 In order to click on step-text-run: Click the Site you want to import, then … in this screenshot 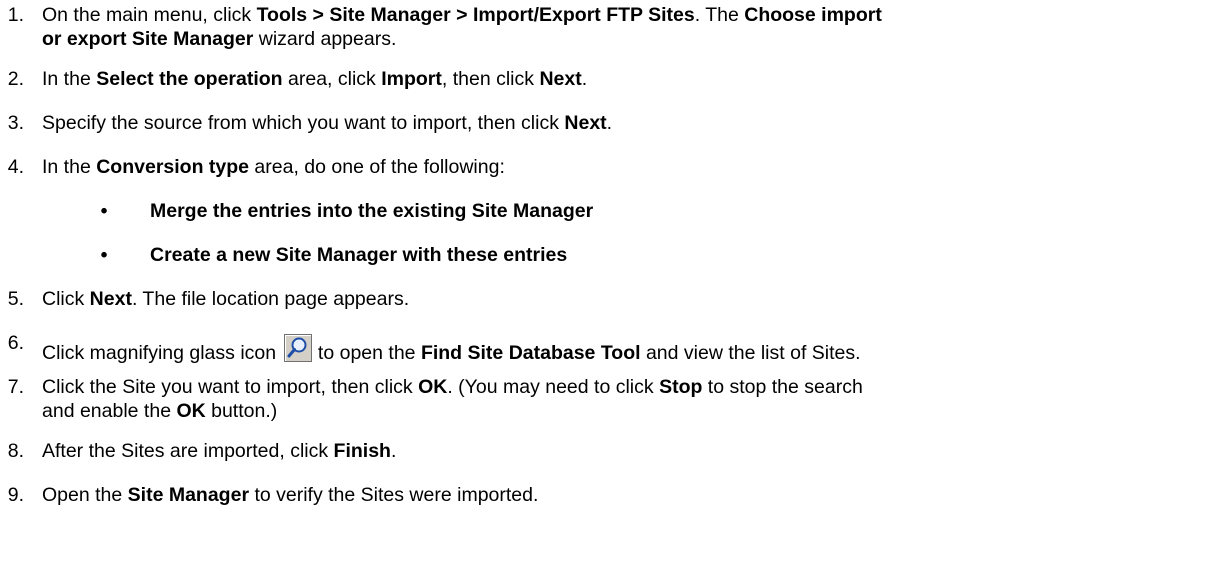, I will do `click(230, 387)`.